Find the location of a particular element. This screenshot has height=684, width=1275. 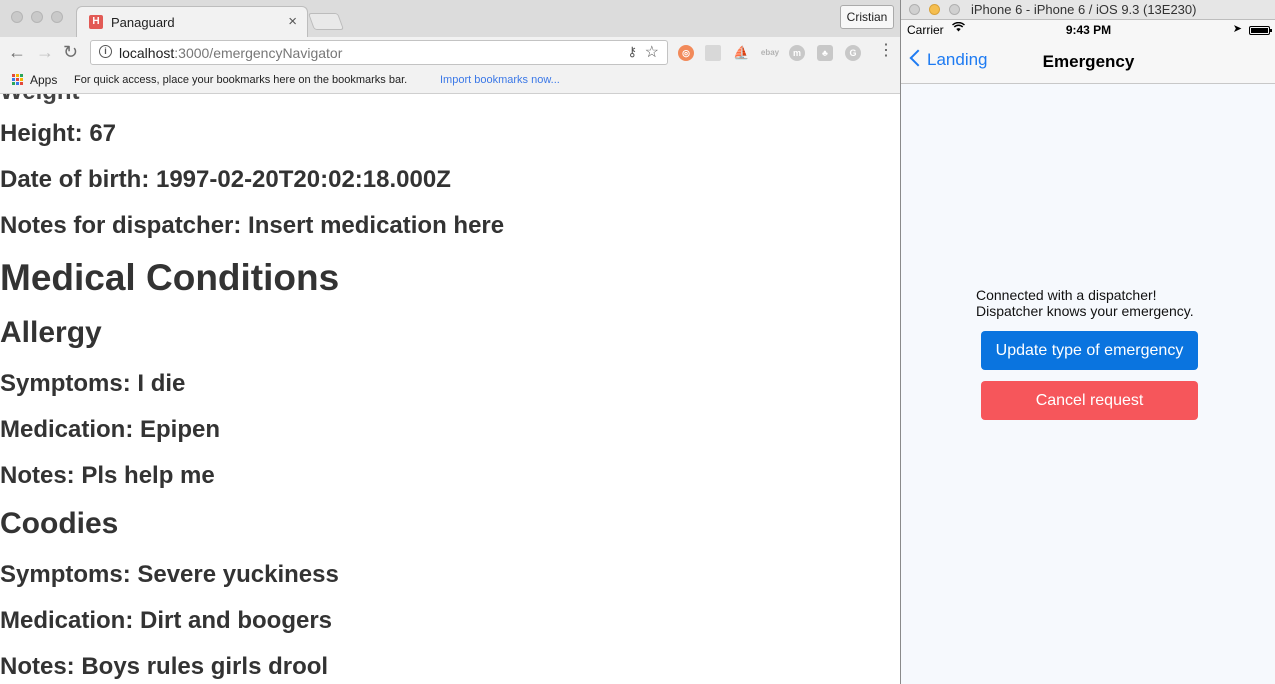

cancel-request-button: Cancel request is located at coordinates (1089, 400).